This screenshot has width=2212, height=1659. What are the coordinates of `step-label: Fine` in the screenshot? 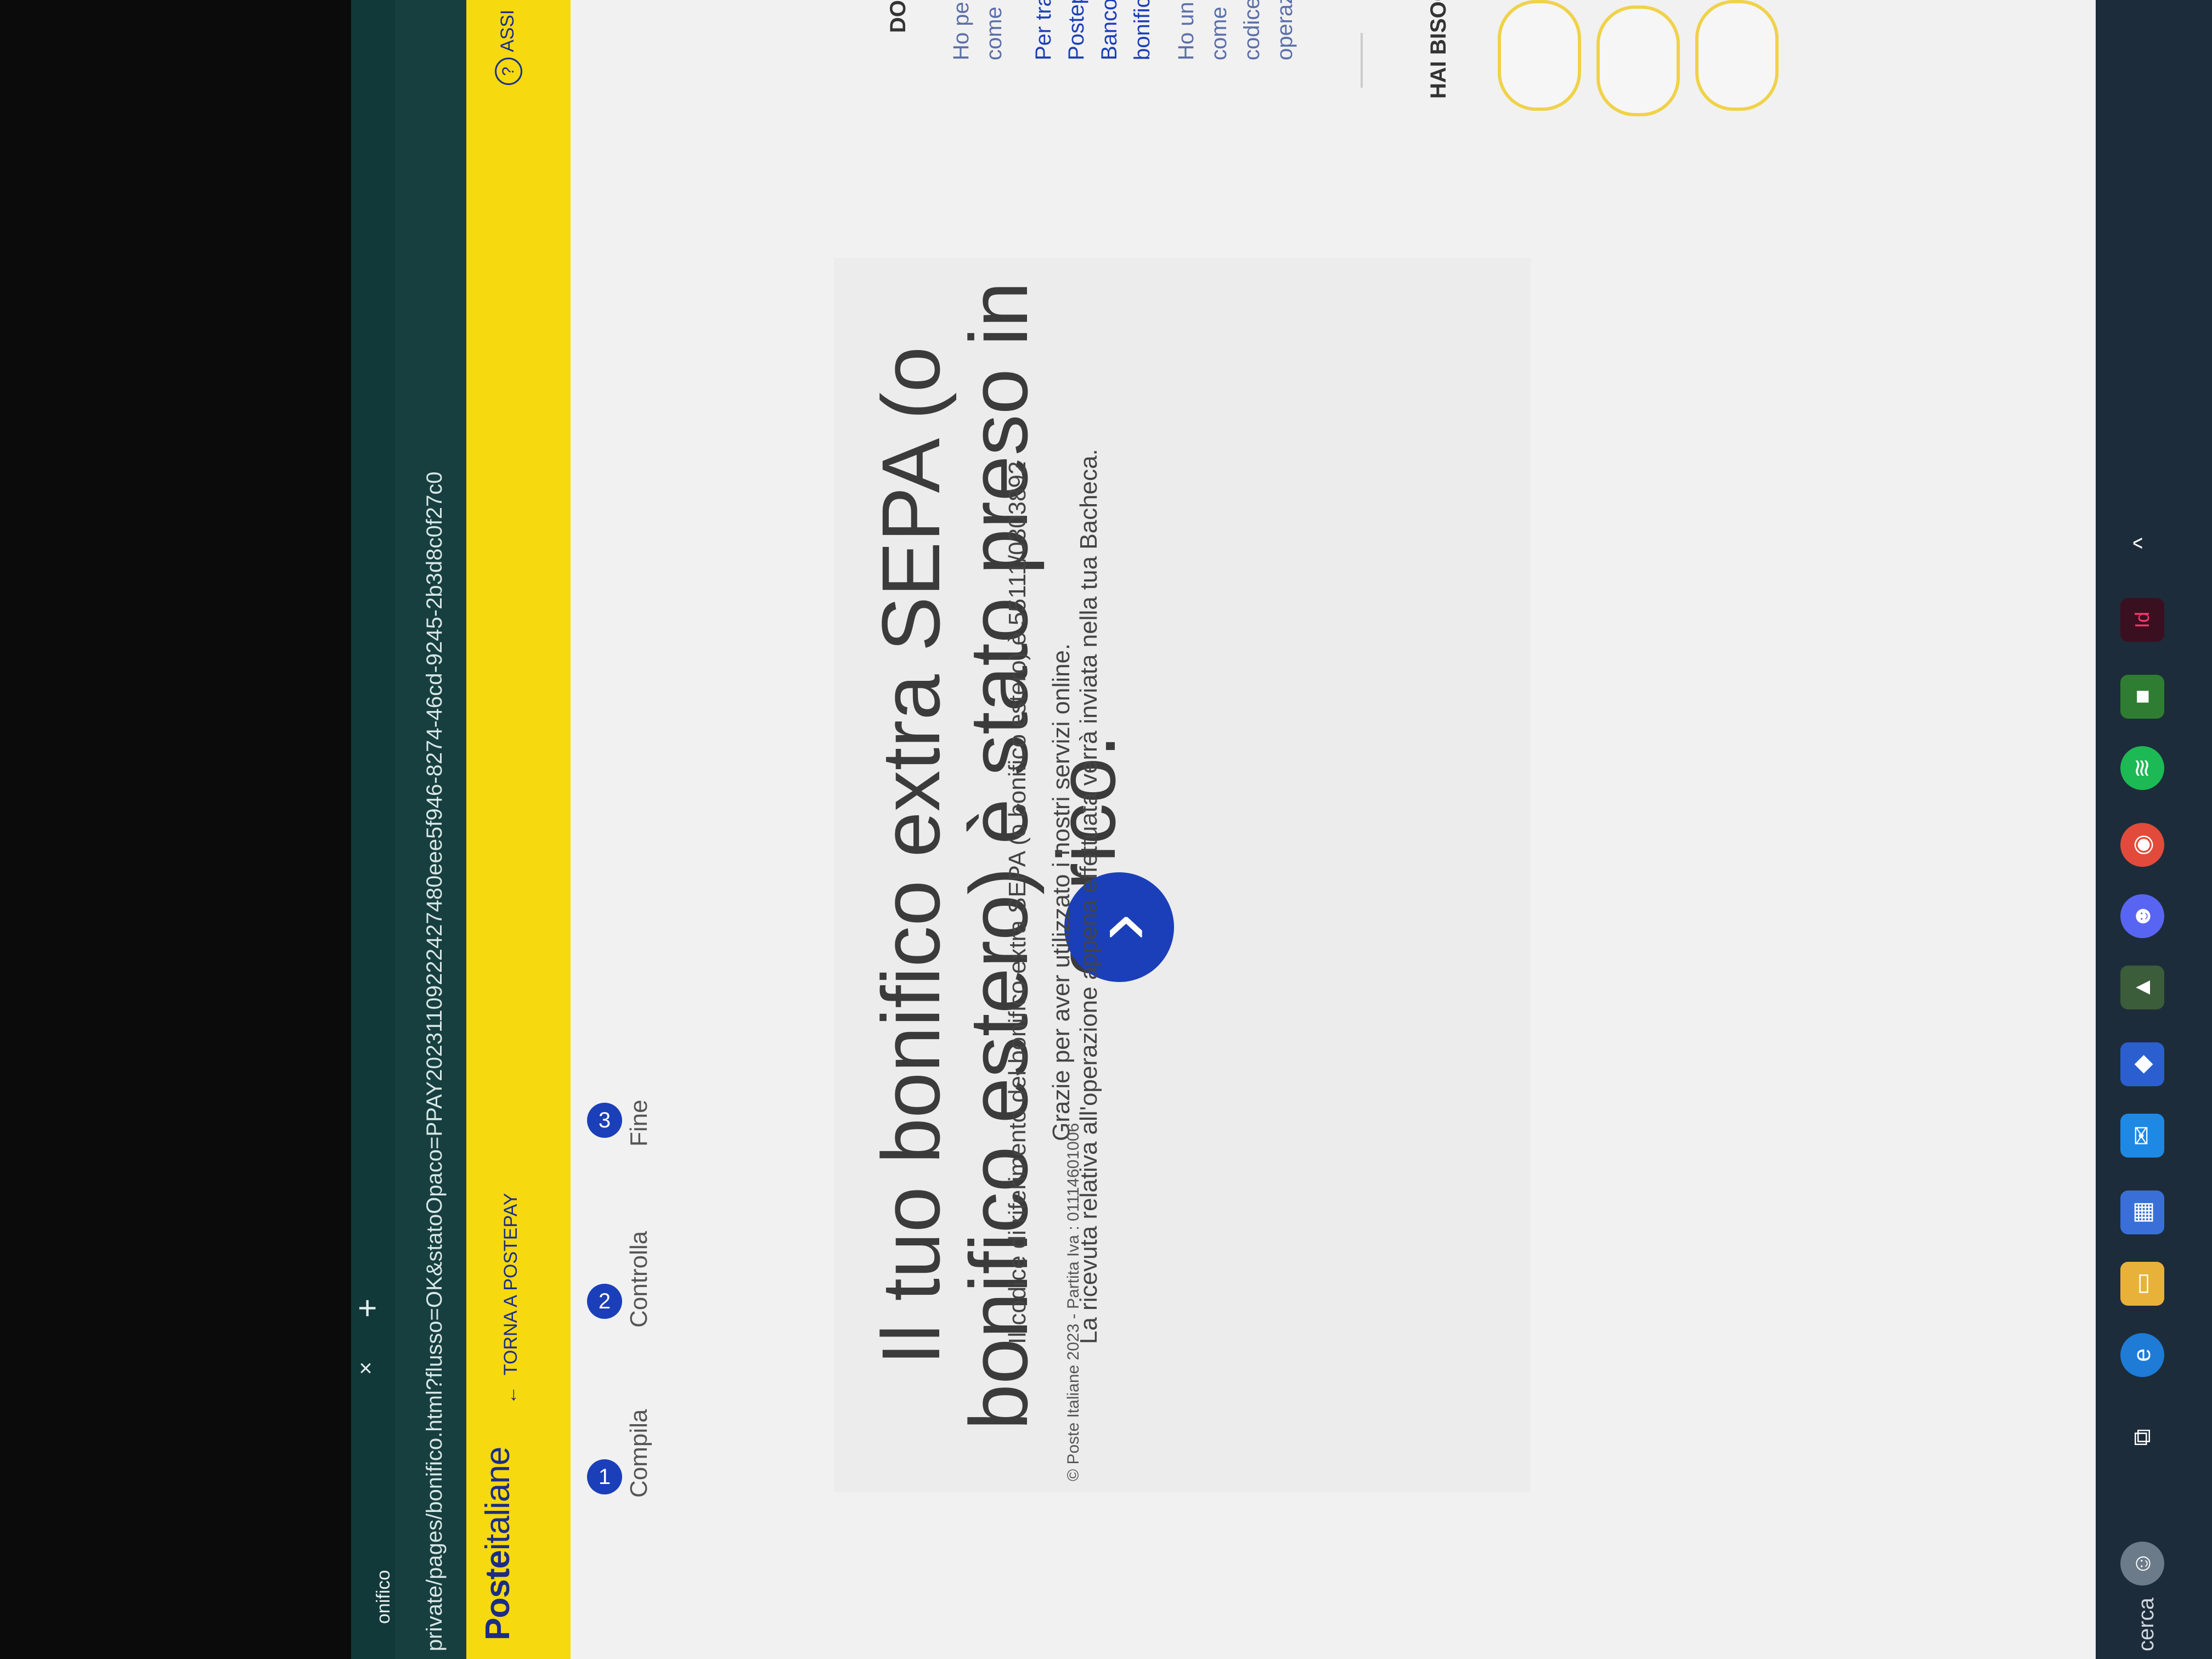 It's located at (639, 1123).